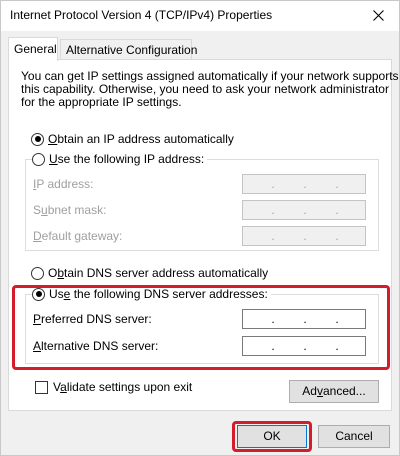 This screenshot has height=456, width=400. I want to click on ok-button-highlight, so click(272, 436).